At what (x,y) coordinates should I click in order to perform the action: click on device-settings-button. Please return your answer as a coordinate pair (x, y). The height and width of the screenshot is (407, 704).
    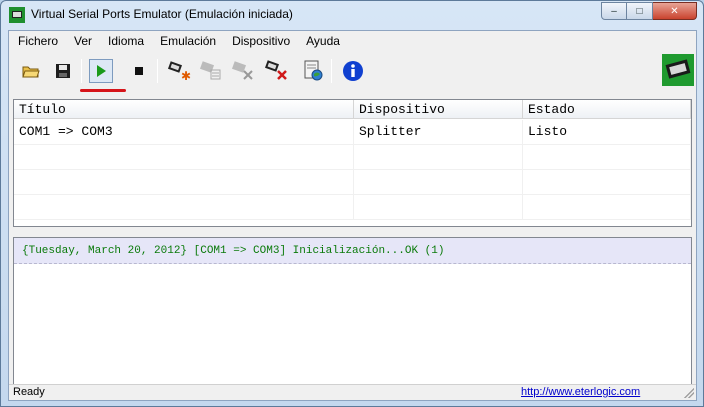
    Looking at the image, I should click on (313, 71).